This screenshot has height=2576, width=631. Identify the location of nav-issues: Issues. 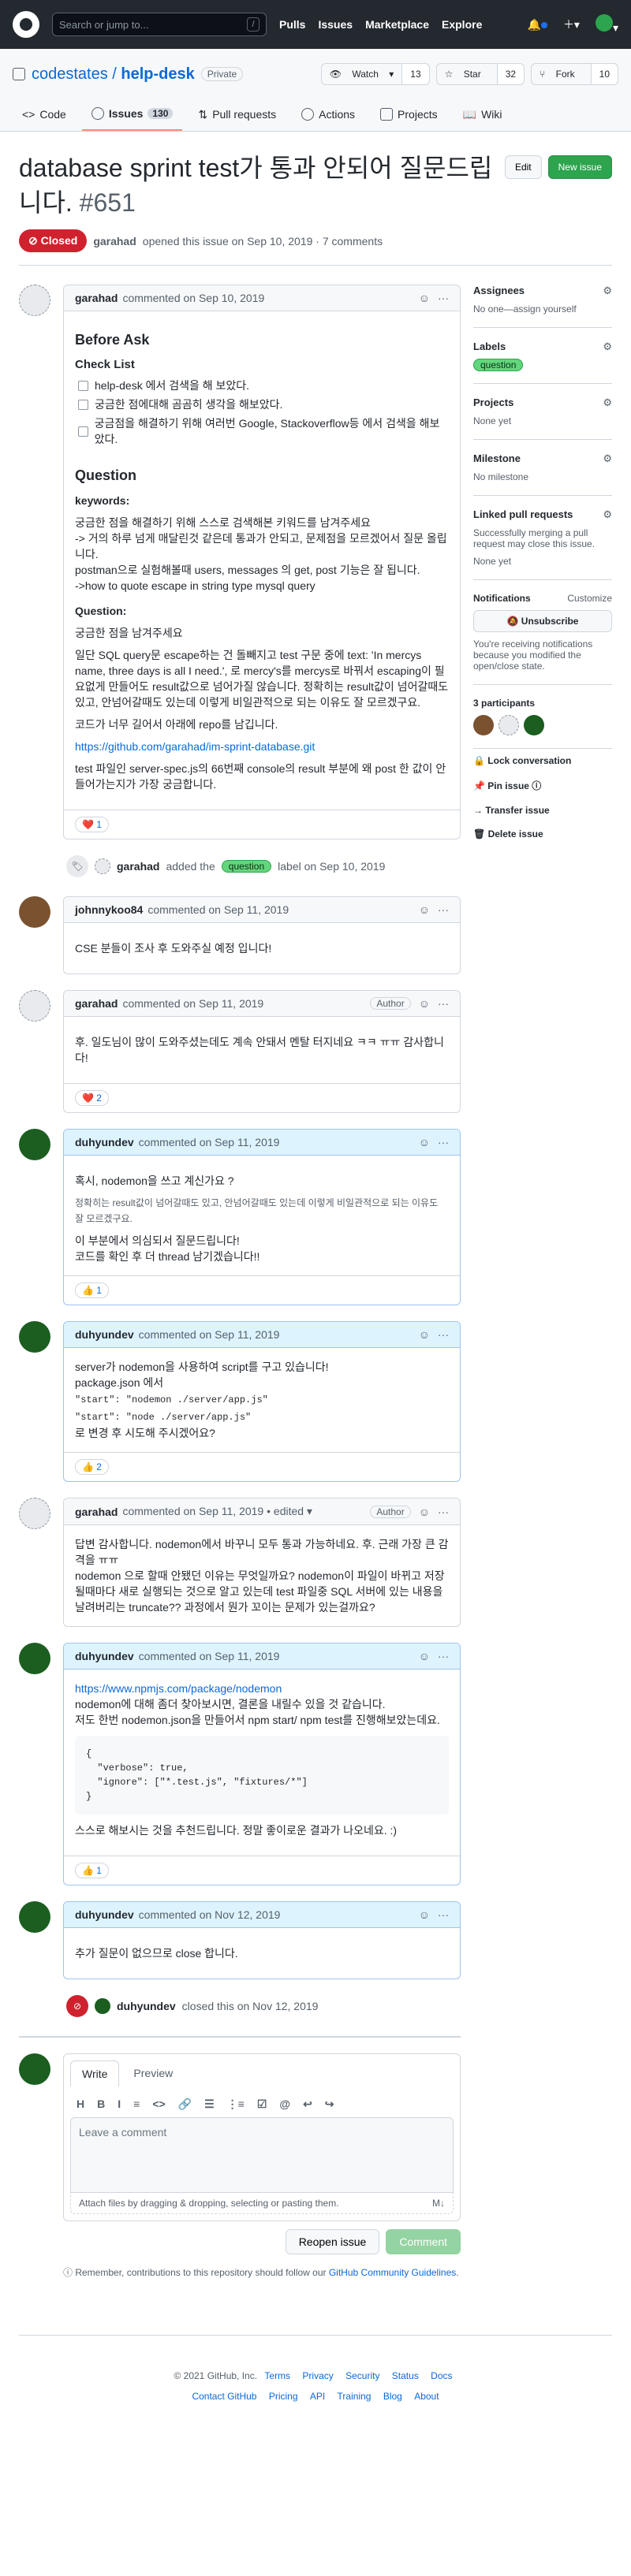
(335, 24).